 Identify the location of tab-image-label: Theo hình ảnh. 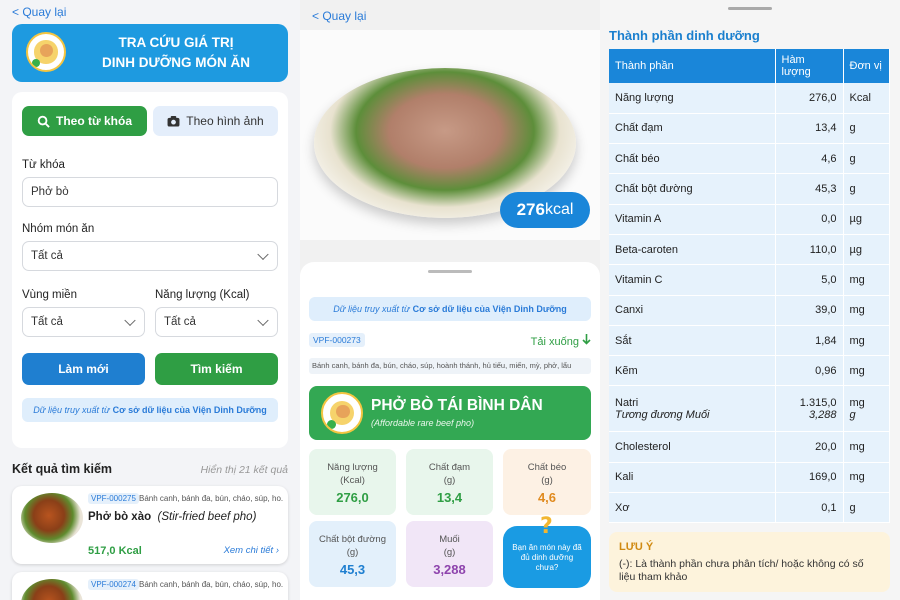
(225, 121).